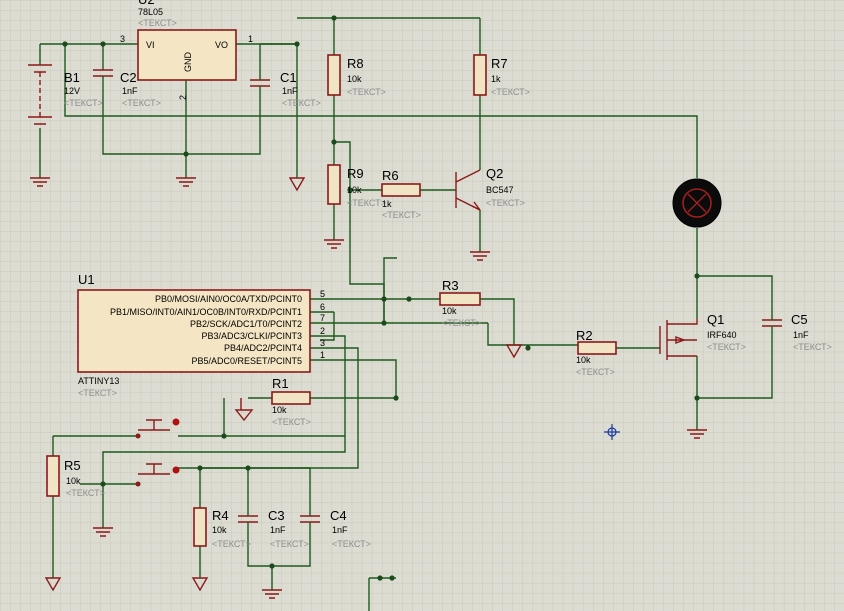 This screenshot has width=844, height=611. What do you see at coordinates (250, 39) in the screenshot?
I see `regulator-pin1: 1` at bounding box center [250, 39].